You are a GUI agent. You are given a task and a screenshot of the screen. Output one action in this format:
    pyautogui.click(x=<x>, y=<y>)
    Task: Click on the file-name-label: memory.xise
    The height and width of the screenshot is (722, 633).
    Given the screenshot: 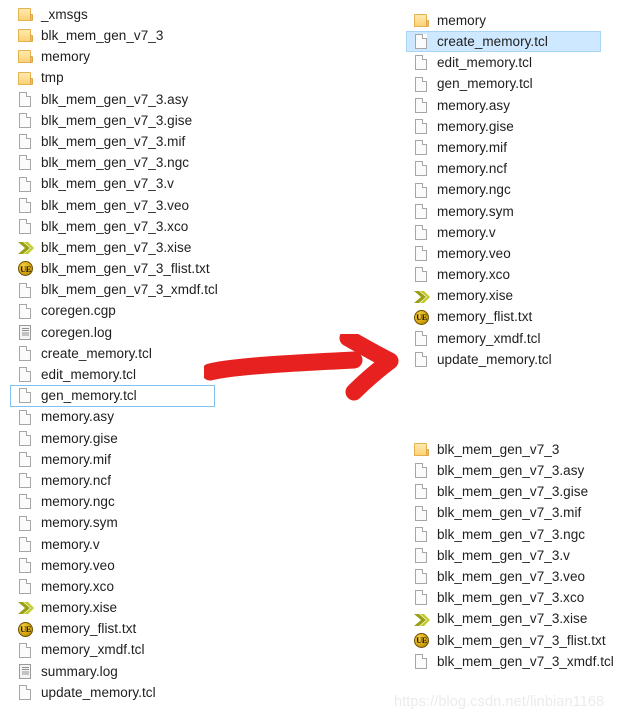 What is the action you would take?
    pyautogui.click(x=475, y=296)
    